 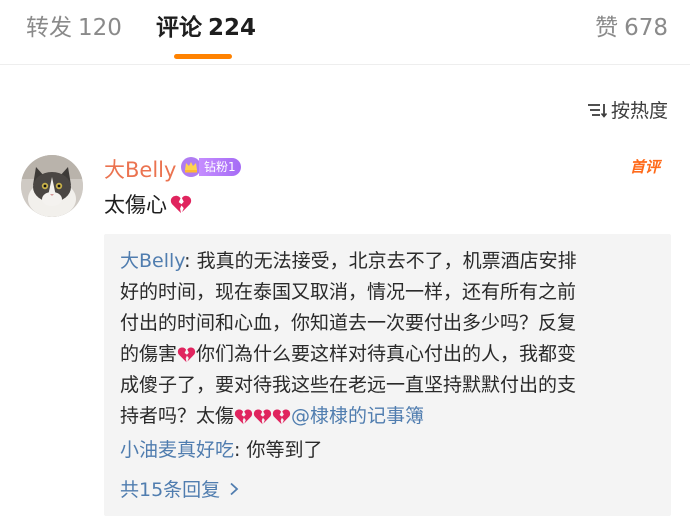 What do you see at coordinates (348, 385) in the screenshot?
I see `reply-text-line-5: 成傻子了，要对待我这些在老远一直坚持默默付出的支` at bounding box center [348, 385].